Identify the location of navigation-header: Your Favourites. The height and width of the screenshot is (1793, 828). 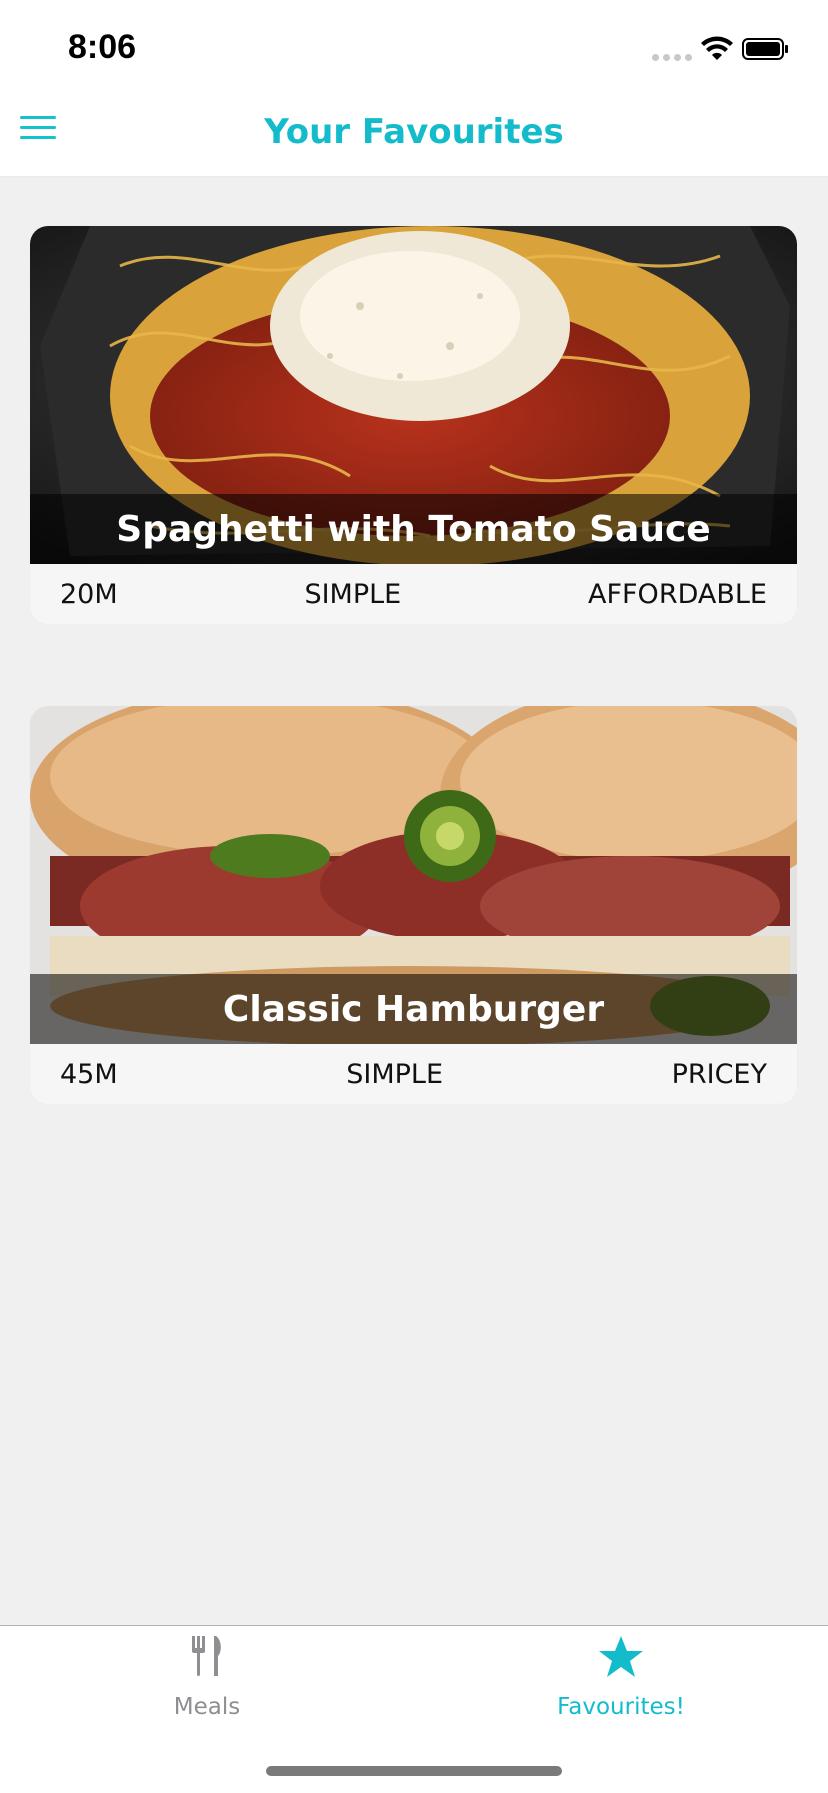
(414, 133).